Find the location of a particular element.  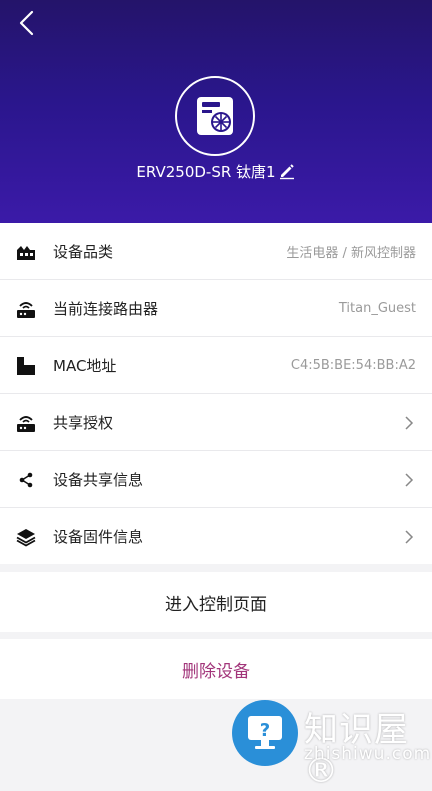

layers-icon is located at coordinates (26, 538).